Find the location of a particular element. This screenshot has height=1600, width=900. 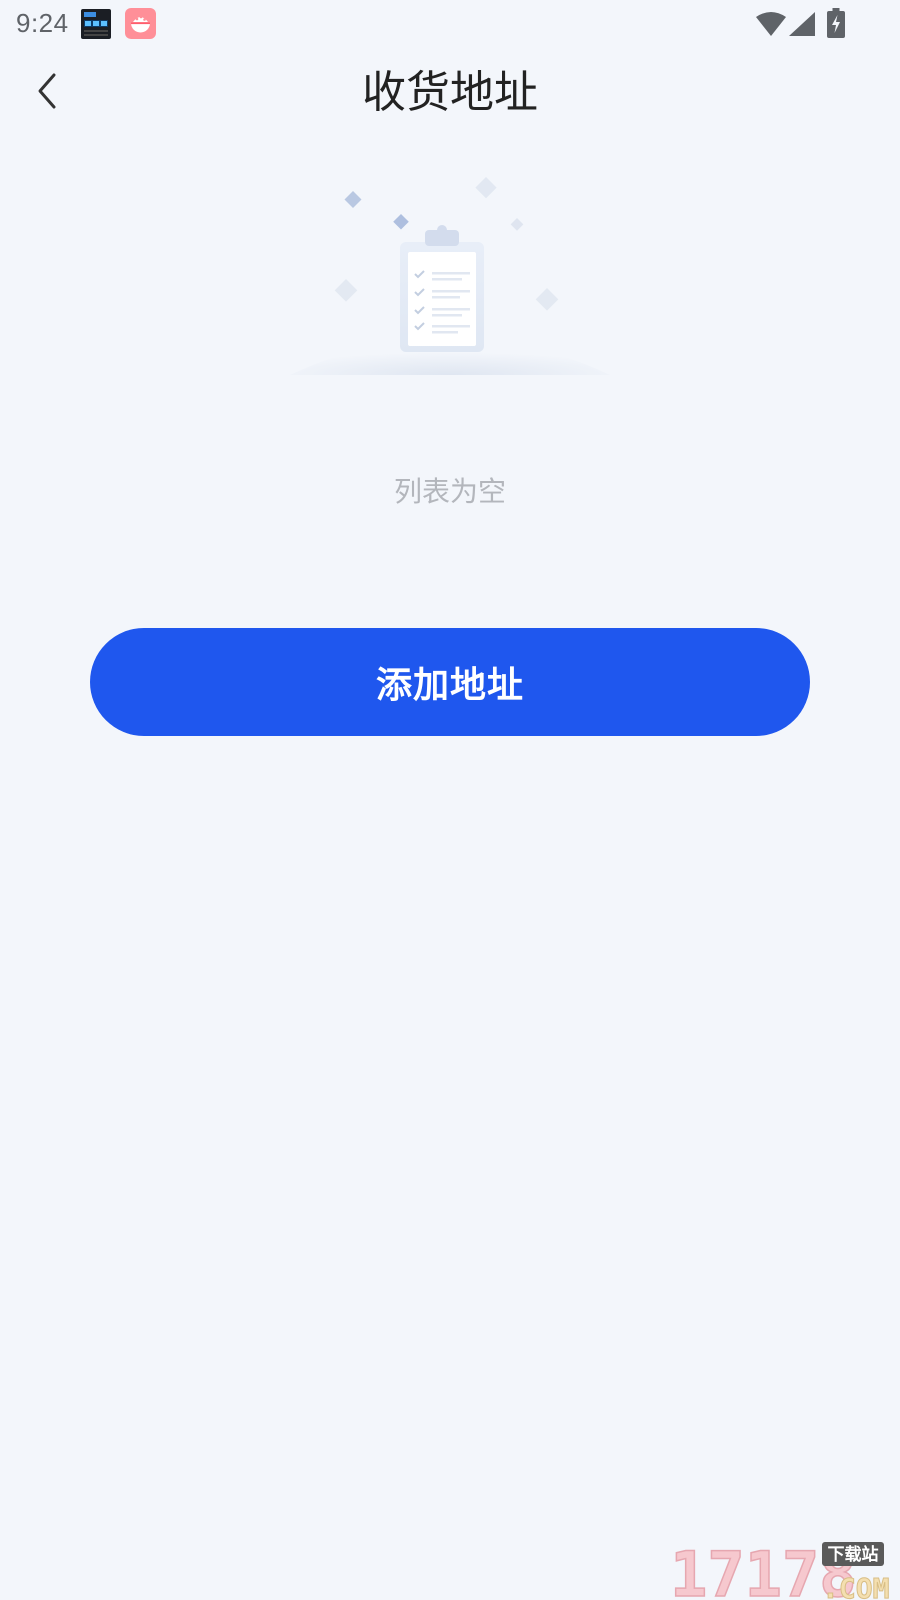

rice-bowl-app-icon is located at coordinates (140, 23).